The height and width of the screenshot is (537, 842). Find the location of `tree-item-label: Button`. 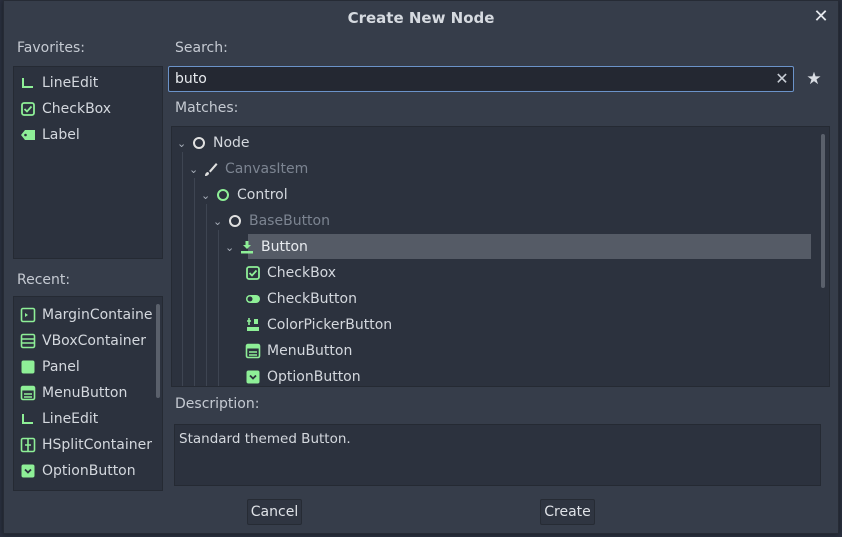

tree-item-label: Button is located at coordinates (284, 247).